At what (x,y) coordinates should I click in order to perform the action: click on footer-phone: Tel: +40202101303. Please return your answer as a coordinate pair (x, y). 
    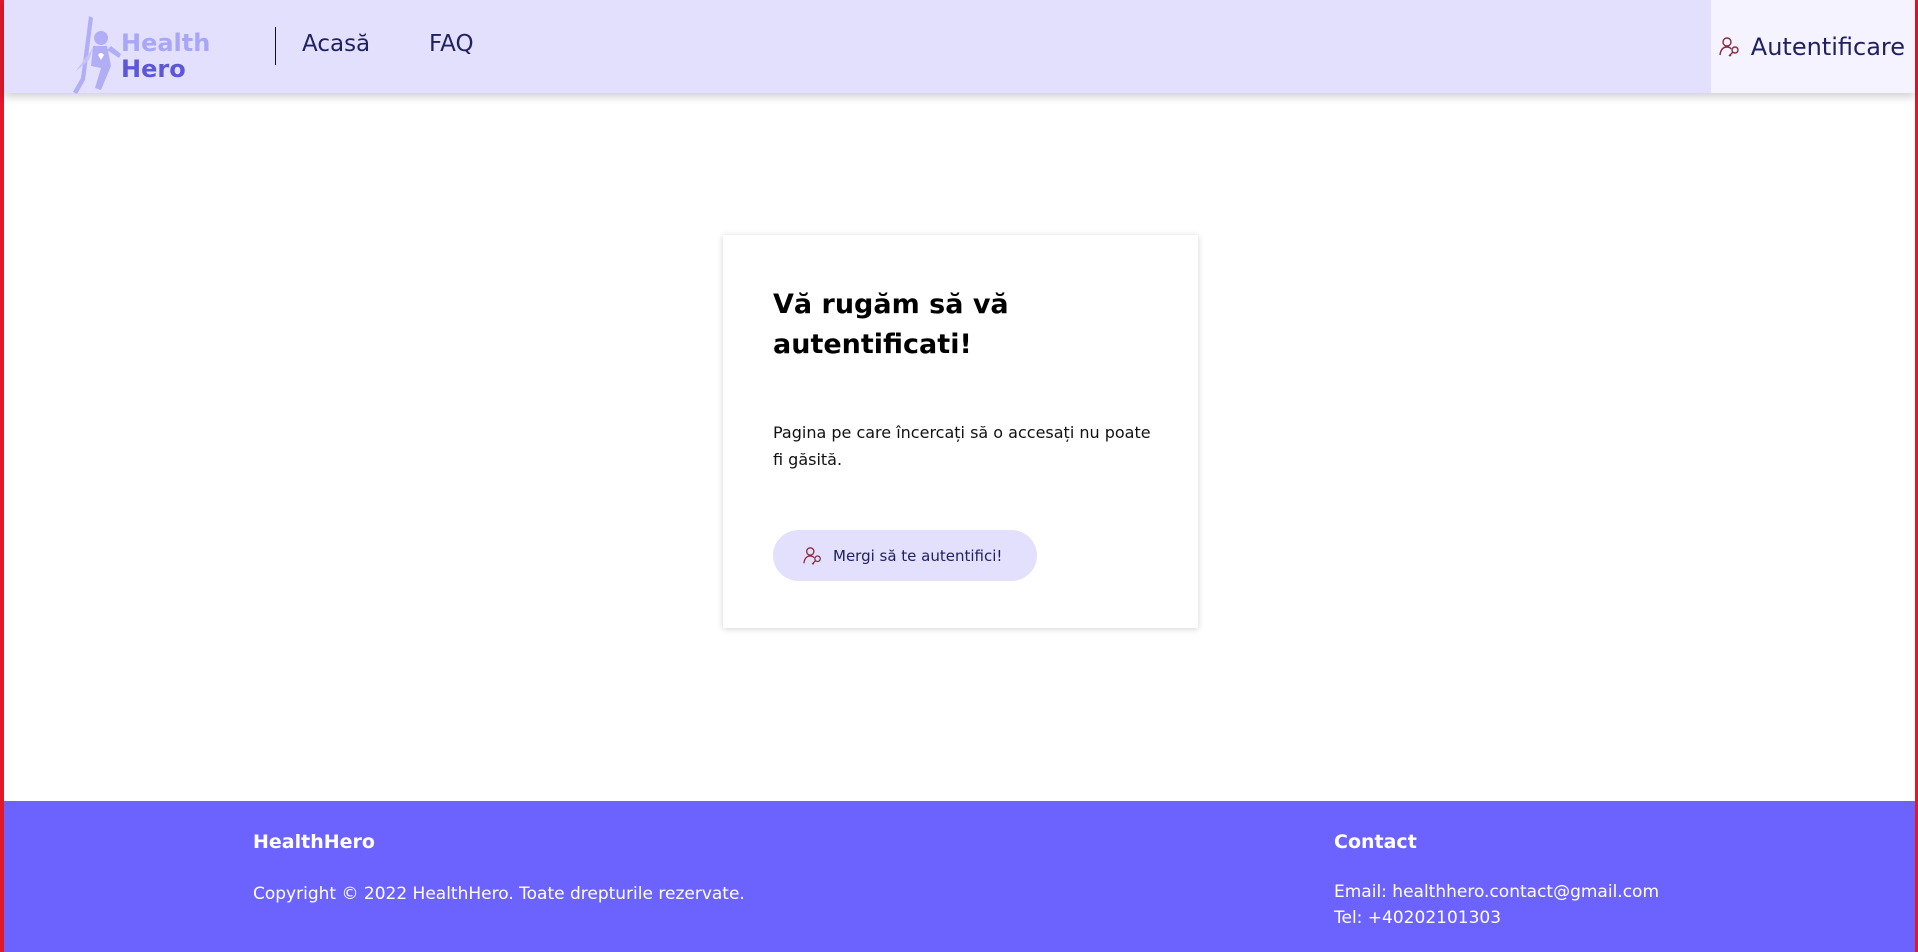
    Looking at the image, I should click on (1417, 918).